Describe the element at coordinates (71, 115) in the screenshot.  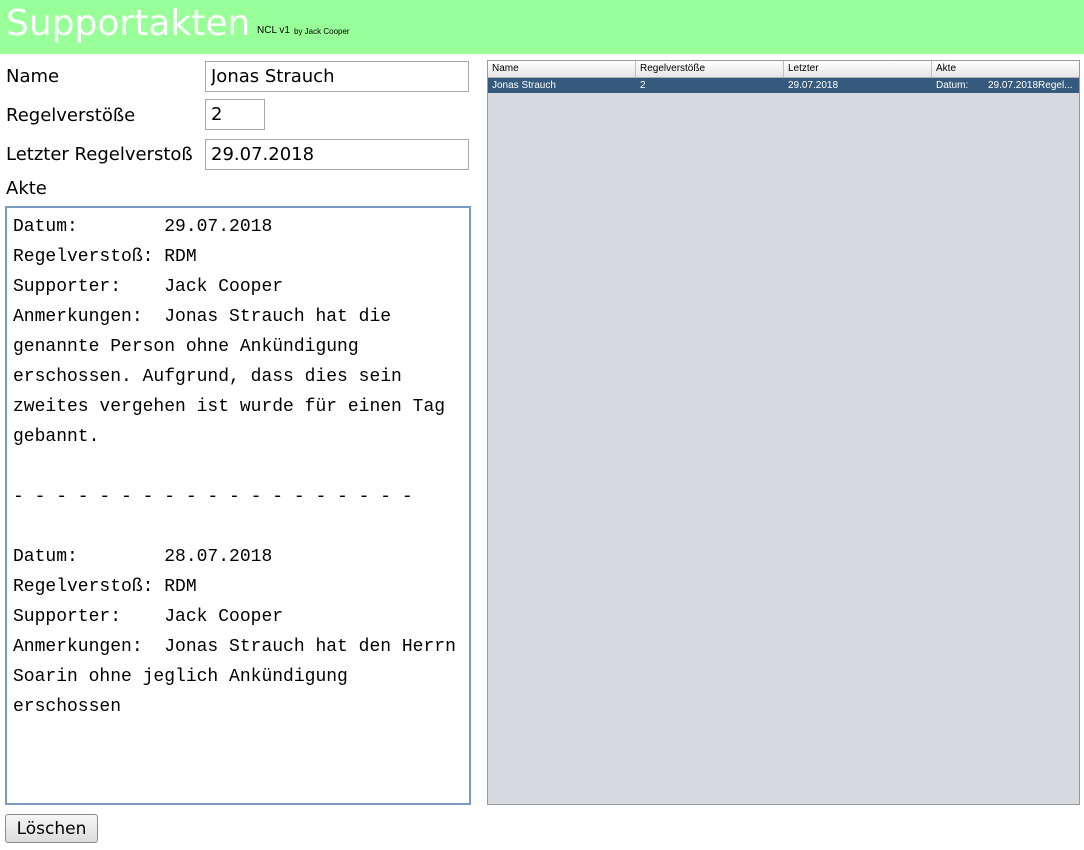
I see `regelverstoesse-label: Regelverstöße` at that location.